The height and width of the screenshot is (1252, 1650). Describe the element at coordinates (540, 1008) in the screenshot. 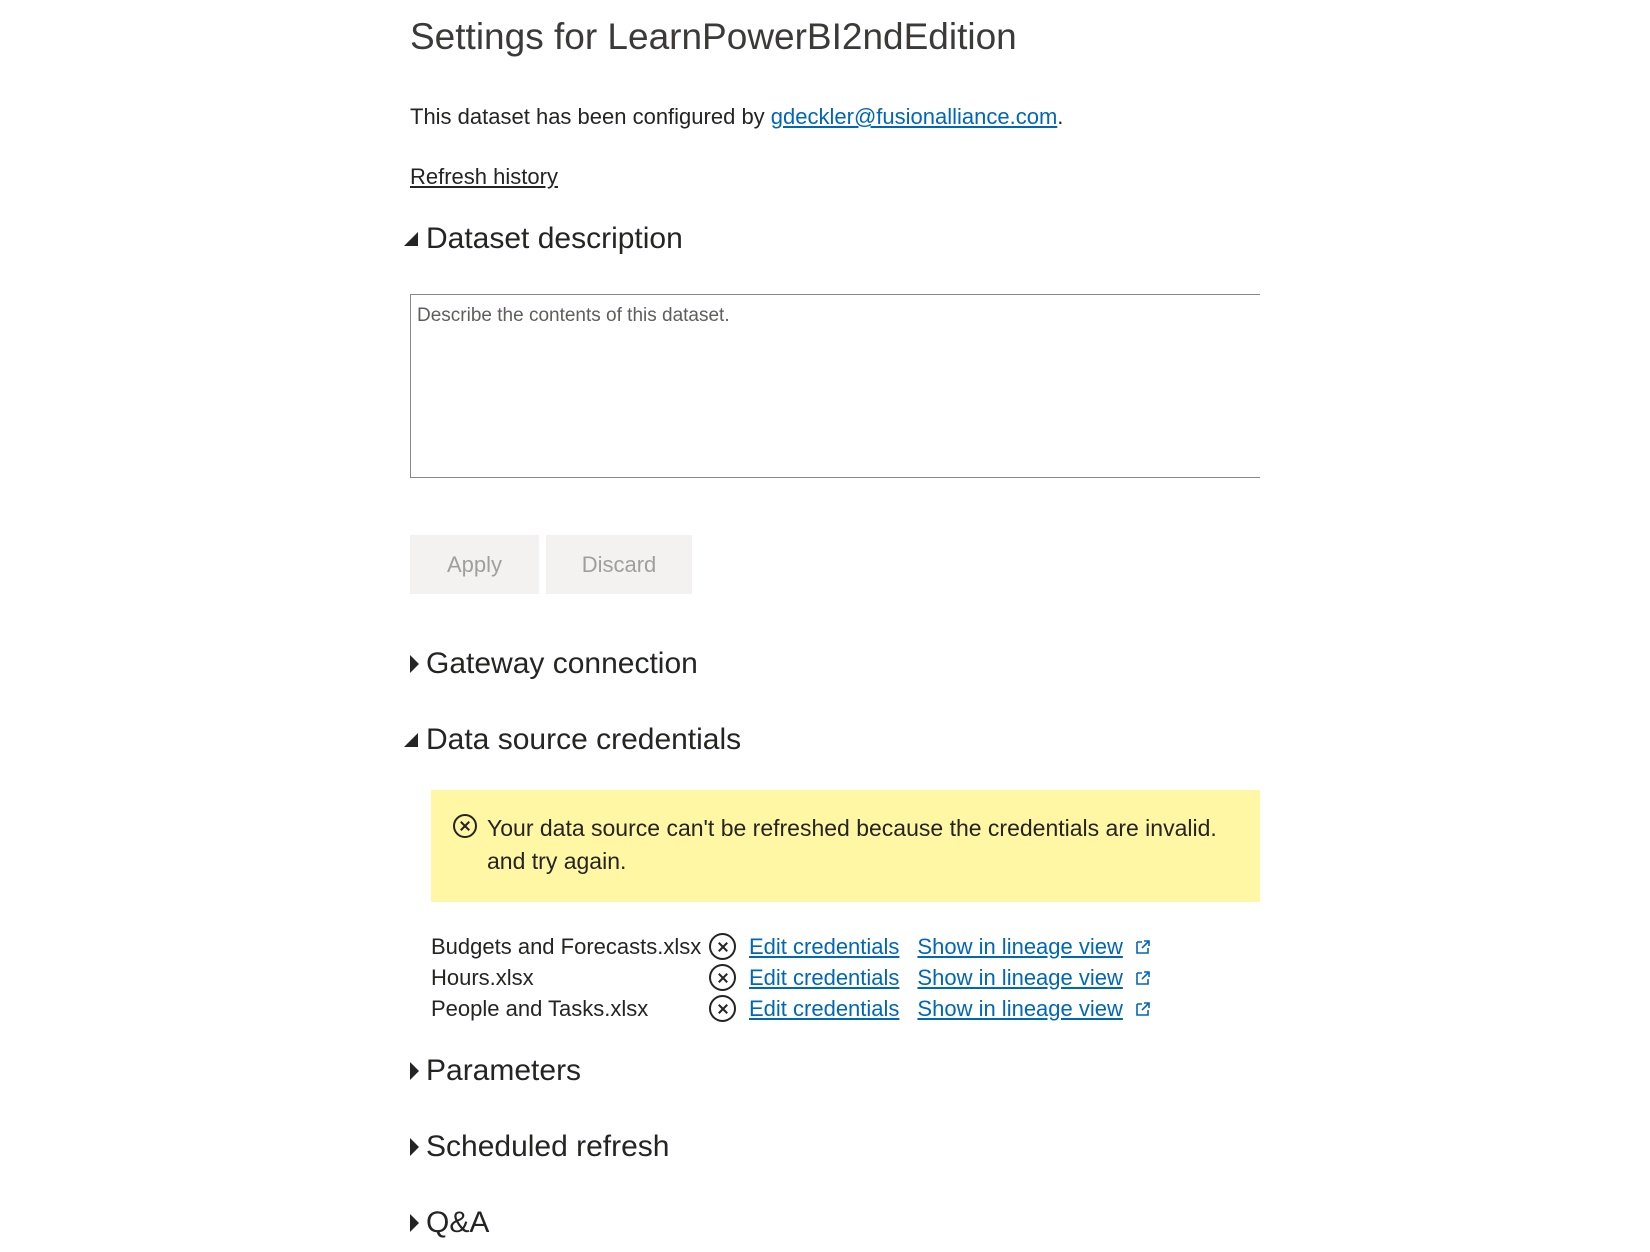

I see `credential-source-name: People and Tasks.xlsx` at that location.